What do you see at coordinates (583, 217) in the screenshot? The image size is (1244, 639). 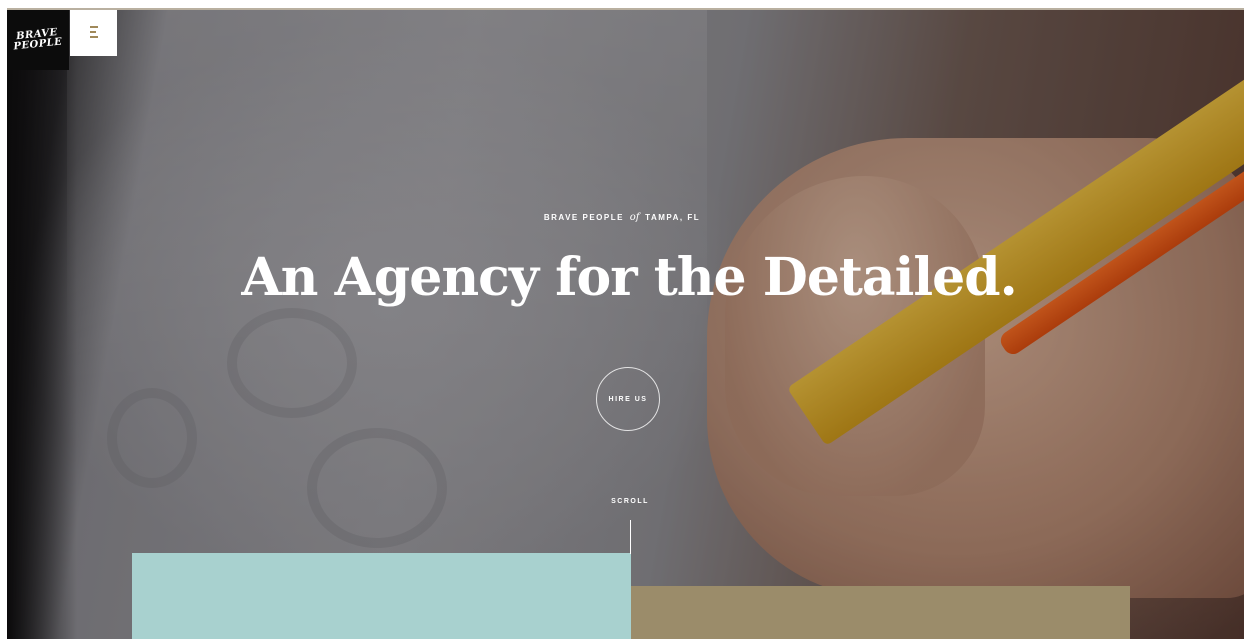 I see `eyebrow-brand: BRAVE PEOPLE` at bounding box center [583, 217].